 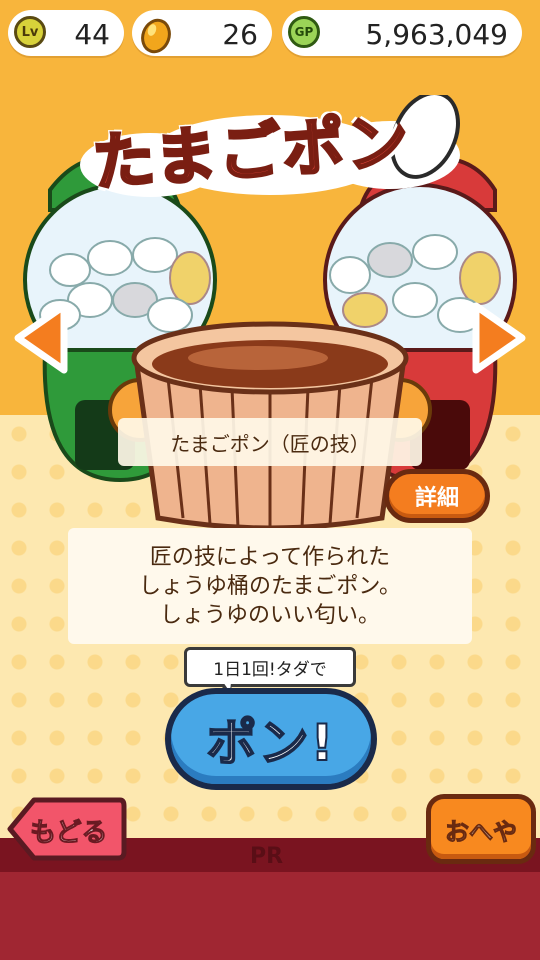 What do you see at coordinates (30, 32) in the screenshot?
I see `level-badge-icon: Lv` at bounding box center [30, 32].